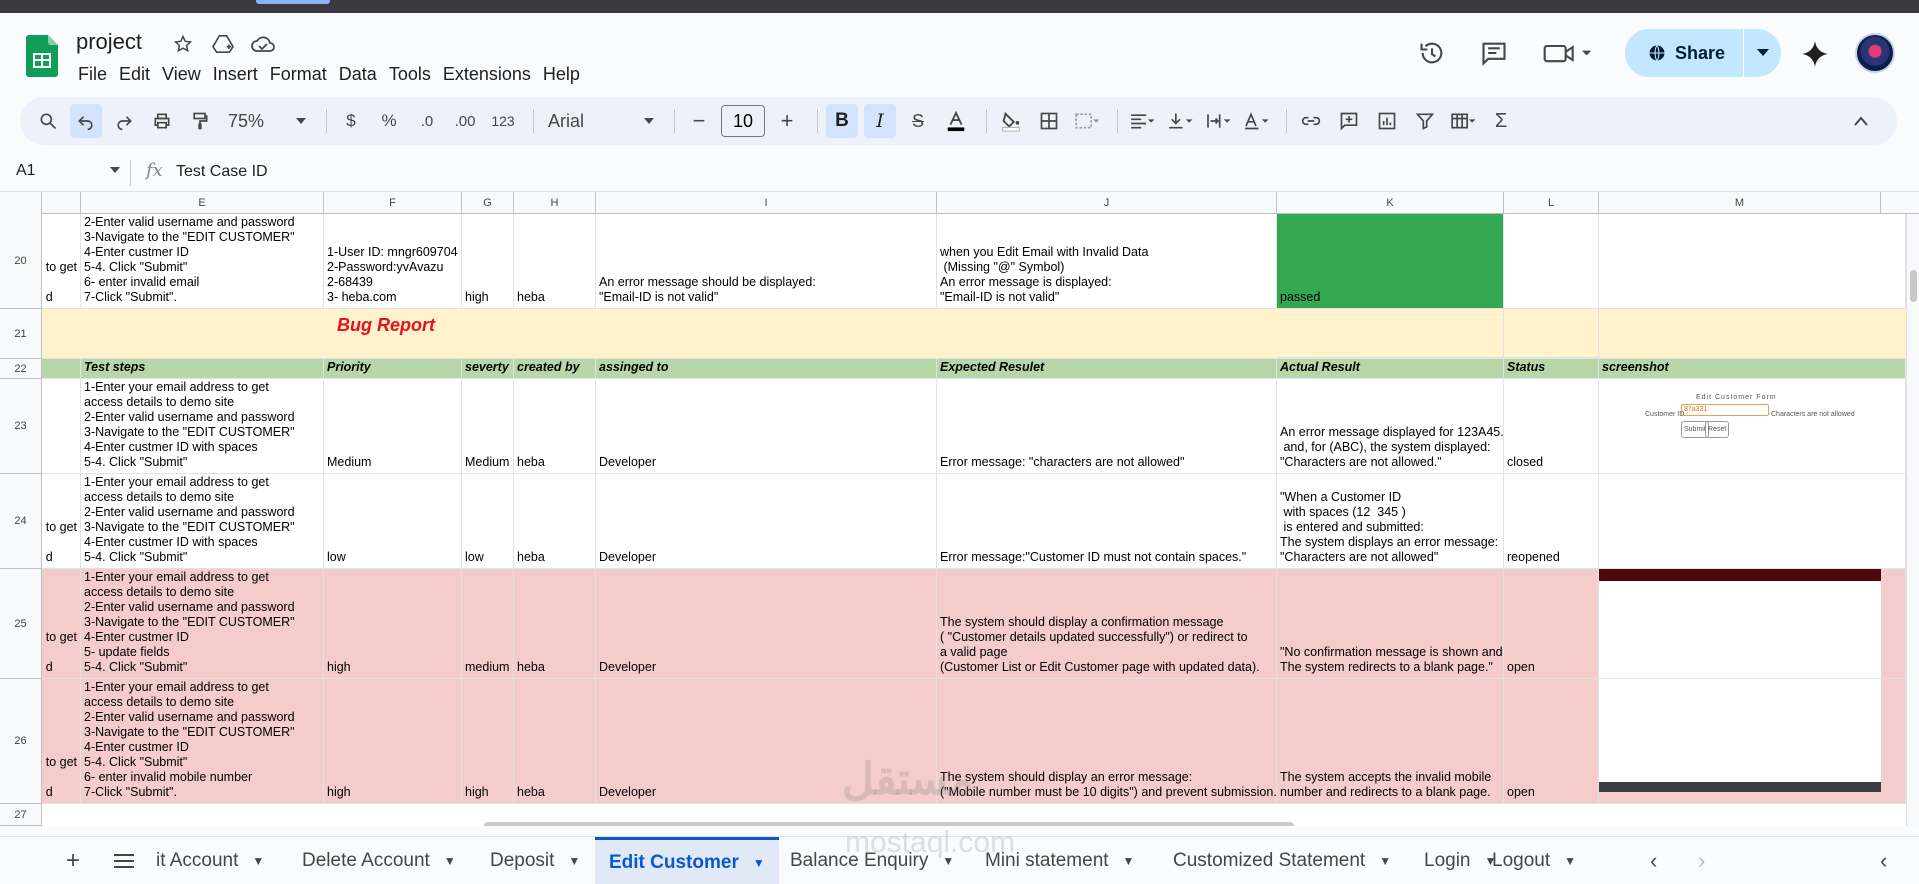 Image resolution: width=1919 pixels, height=884 pixels. I want to click on header-severity: severty, so click(488, 369).